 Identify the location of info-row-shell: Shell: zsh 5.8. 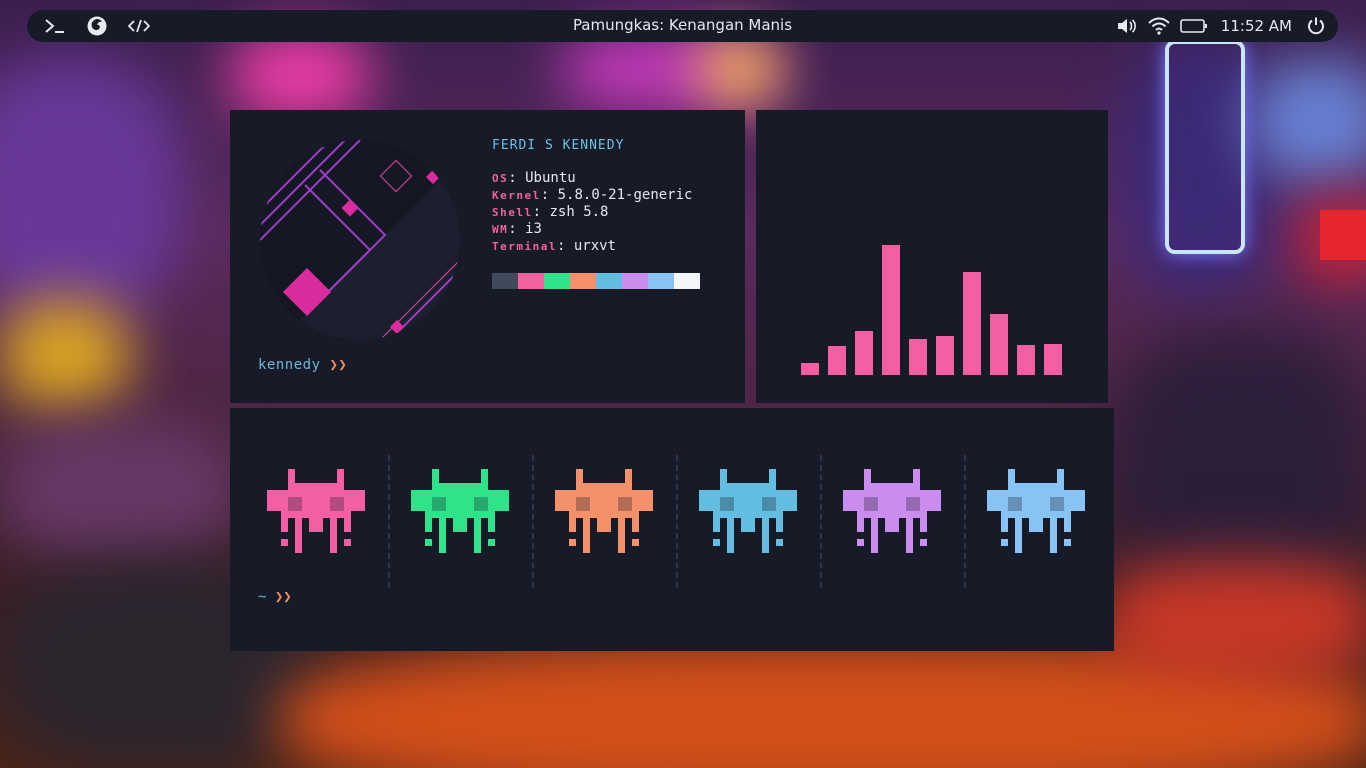
(550, 212).